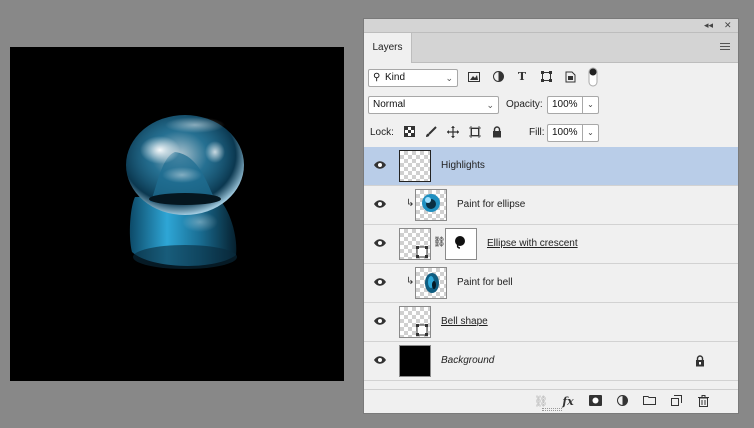 The height and width of the screenshot is (428, 754). Describe the element at coordinates (591, 105) in the screenshot. I see `opacity-dropdown-button: ⌄` at that location.